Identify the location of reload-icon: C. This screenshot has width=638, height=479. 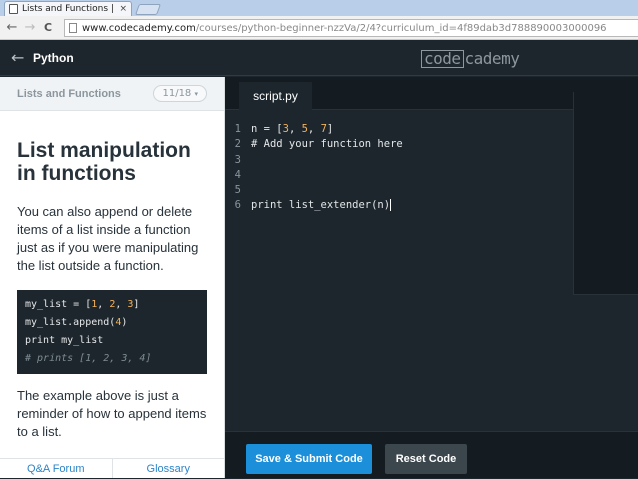
(48, 28).